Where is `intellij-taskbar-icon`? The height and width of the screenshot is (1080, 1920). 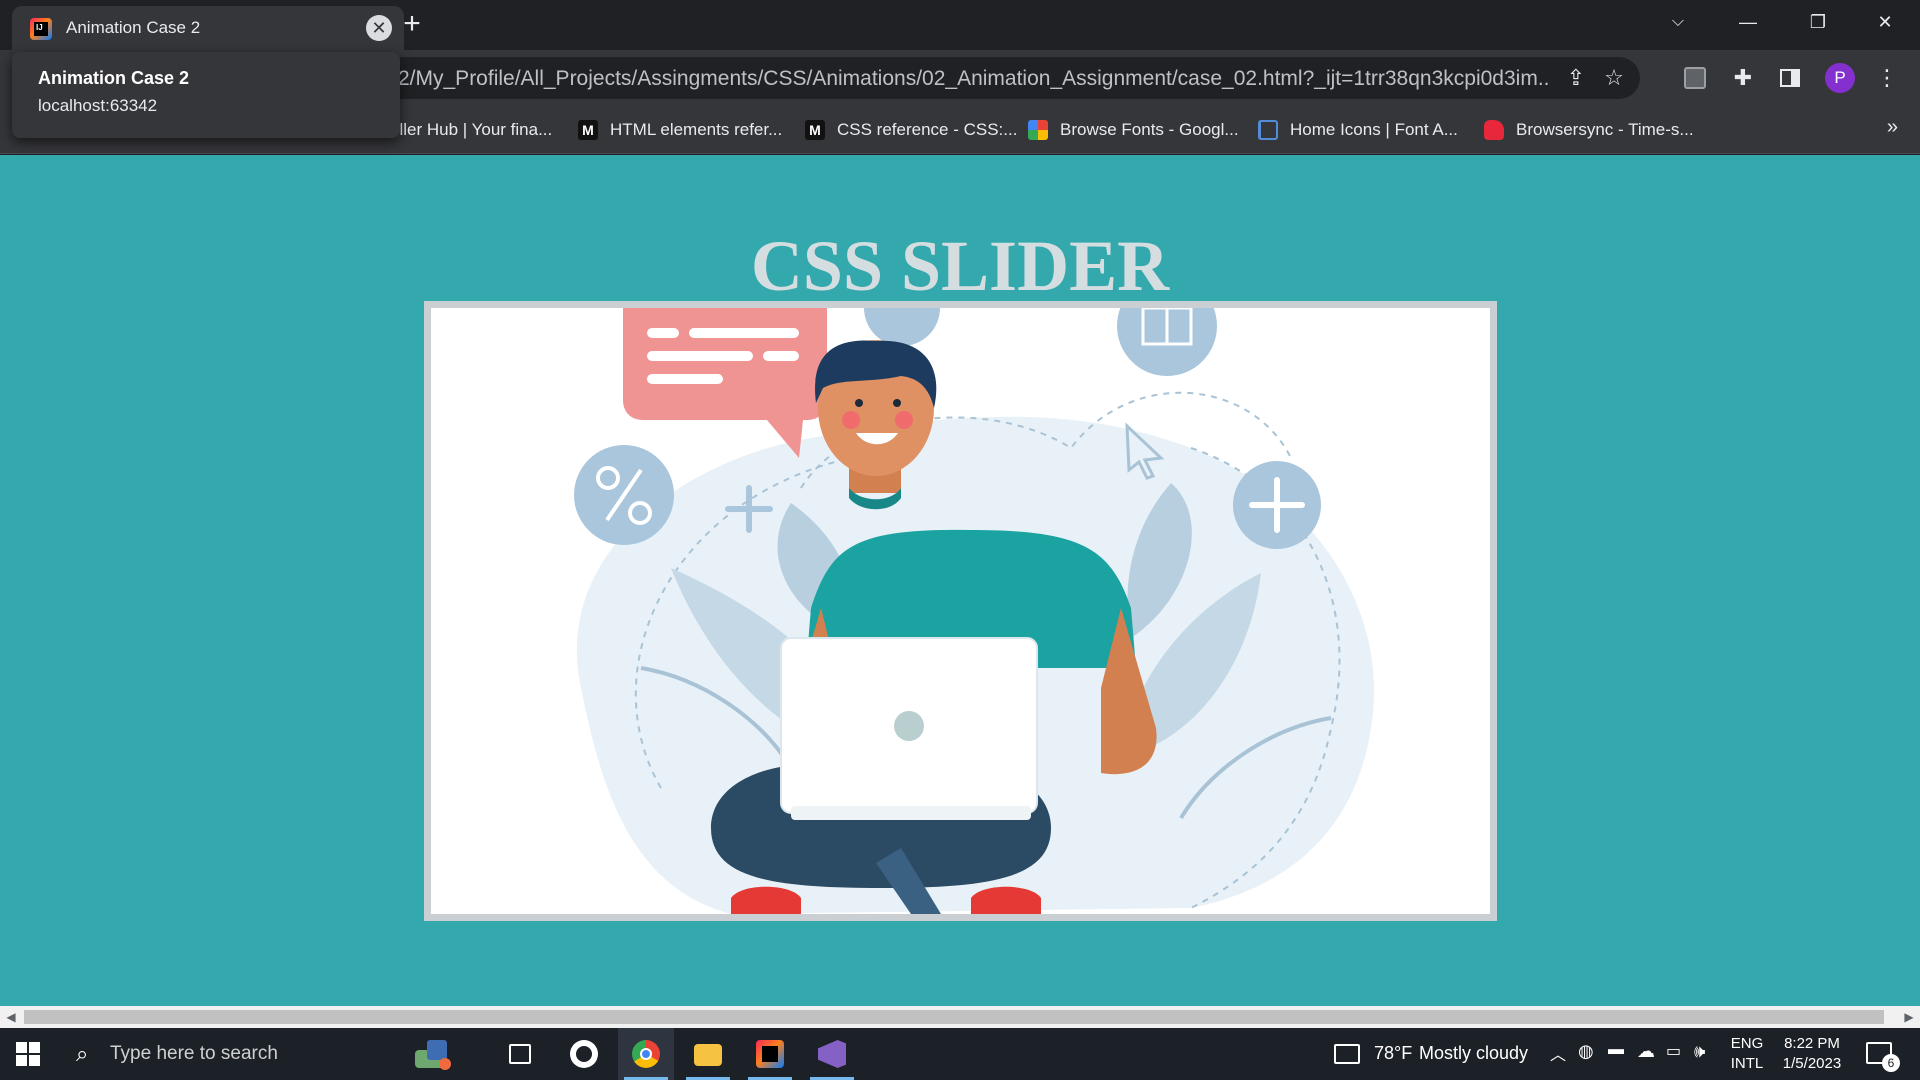
intellij-taskbar-icon is located at coordinates (770, 1054).